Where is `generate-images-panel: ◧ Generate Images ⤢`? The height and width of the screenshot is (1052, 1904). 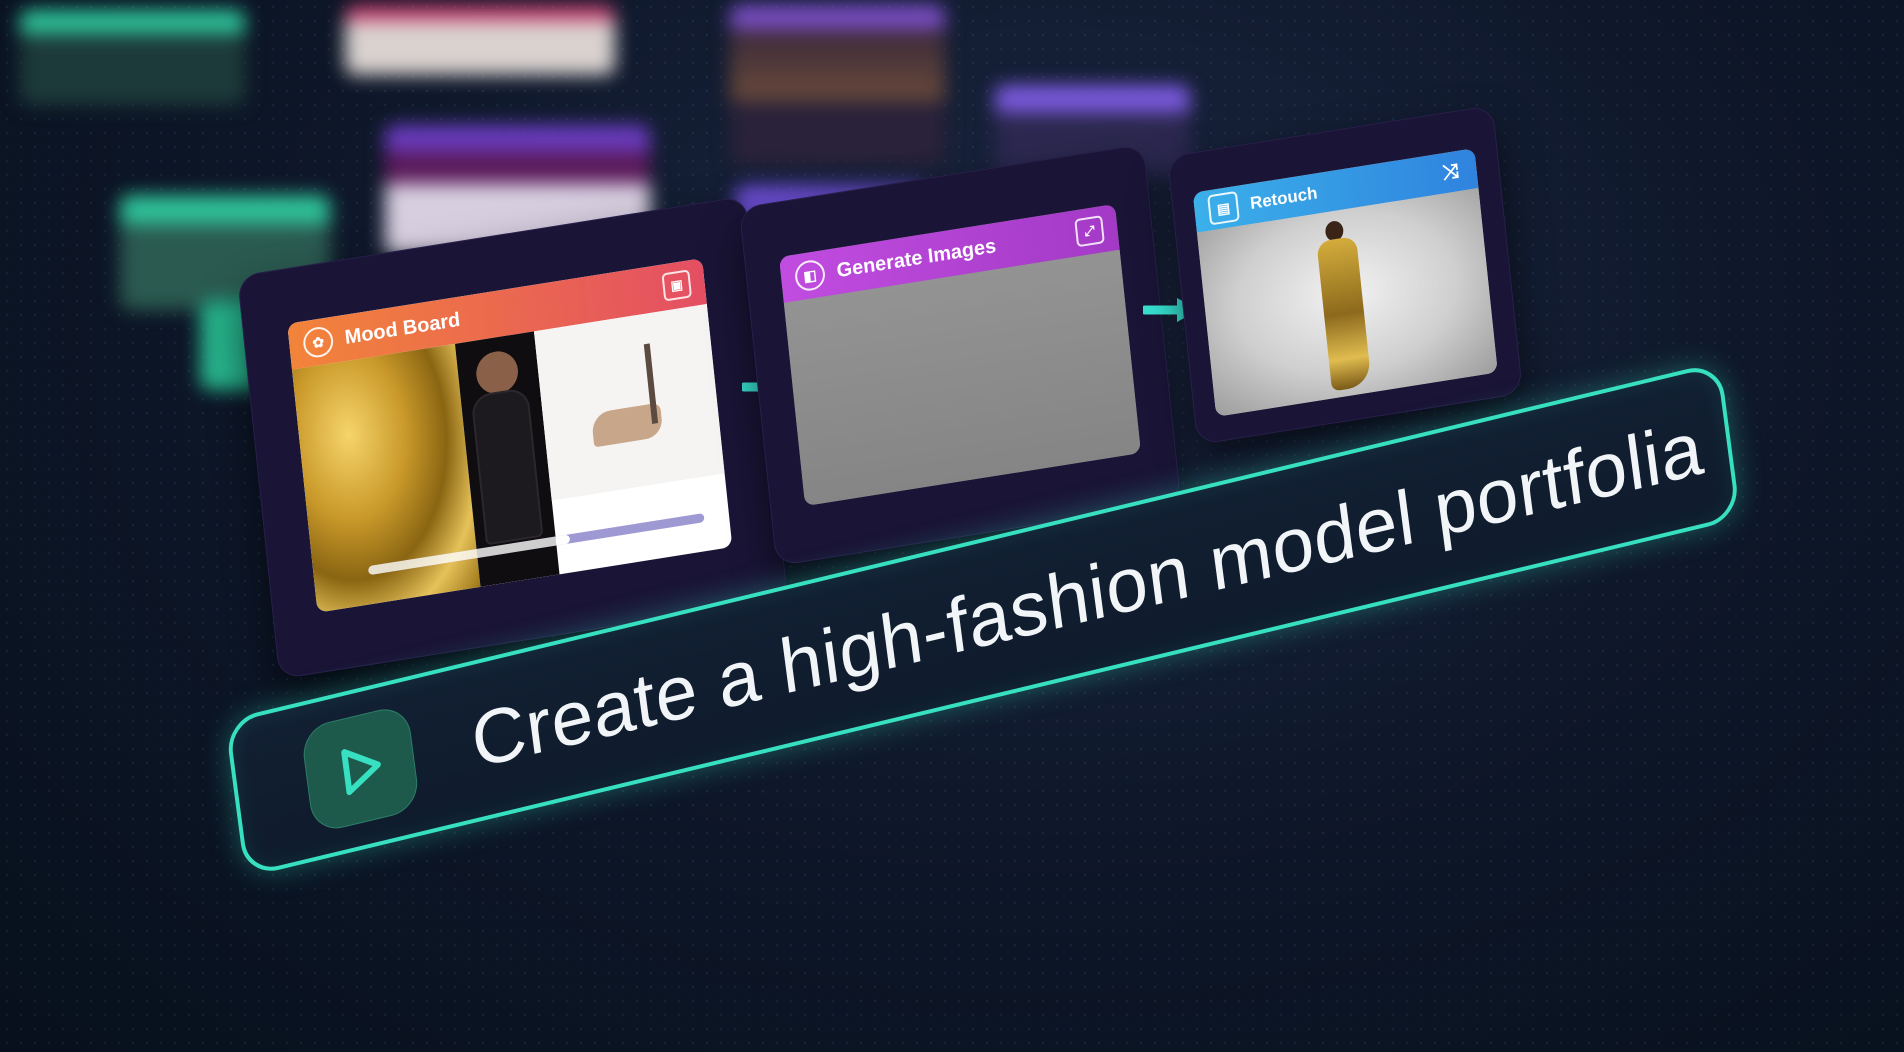
generate-images-panel: ◧ Generate Images ⤢ is located at coordinates (960, 355).